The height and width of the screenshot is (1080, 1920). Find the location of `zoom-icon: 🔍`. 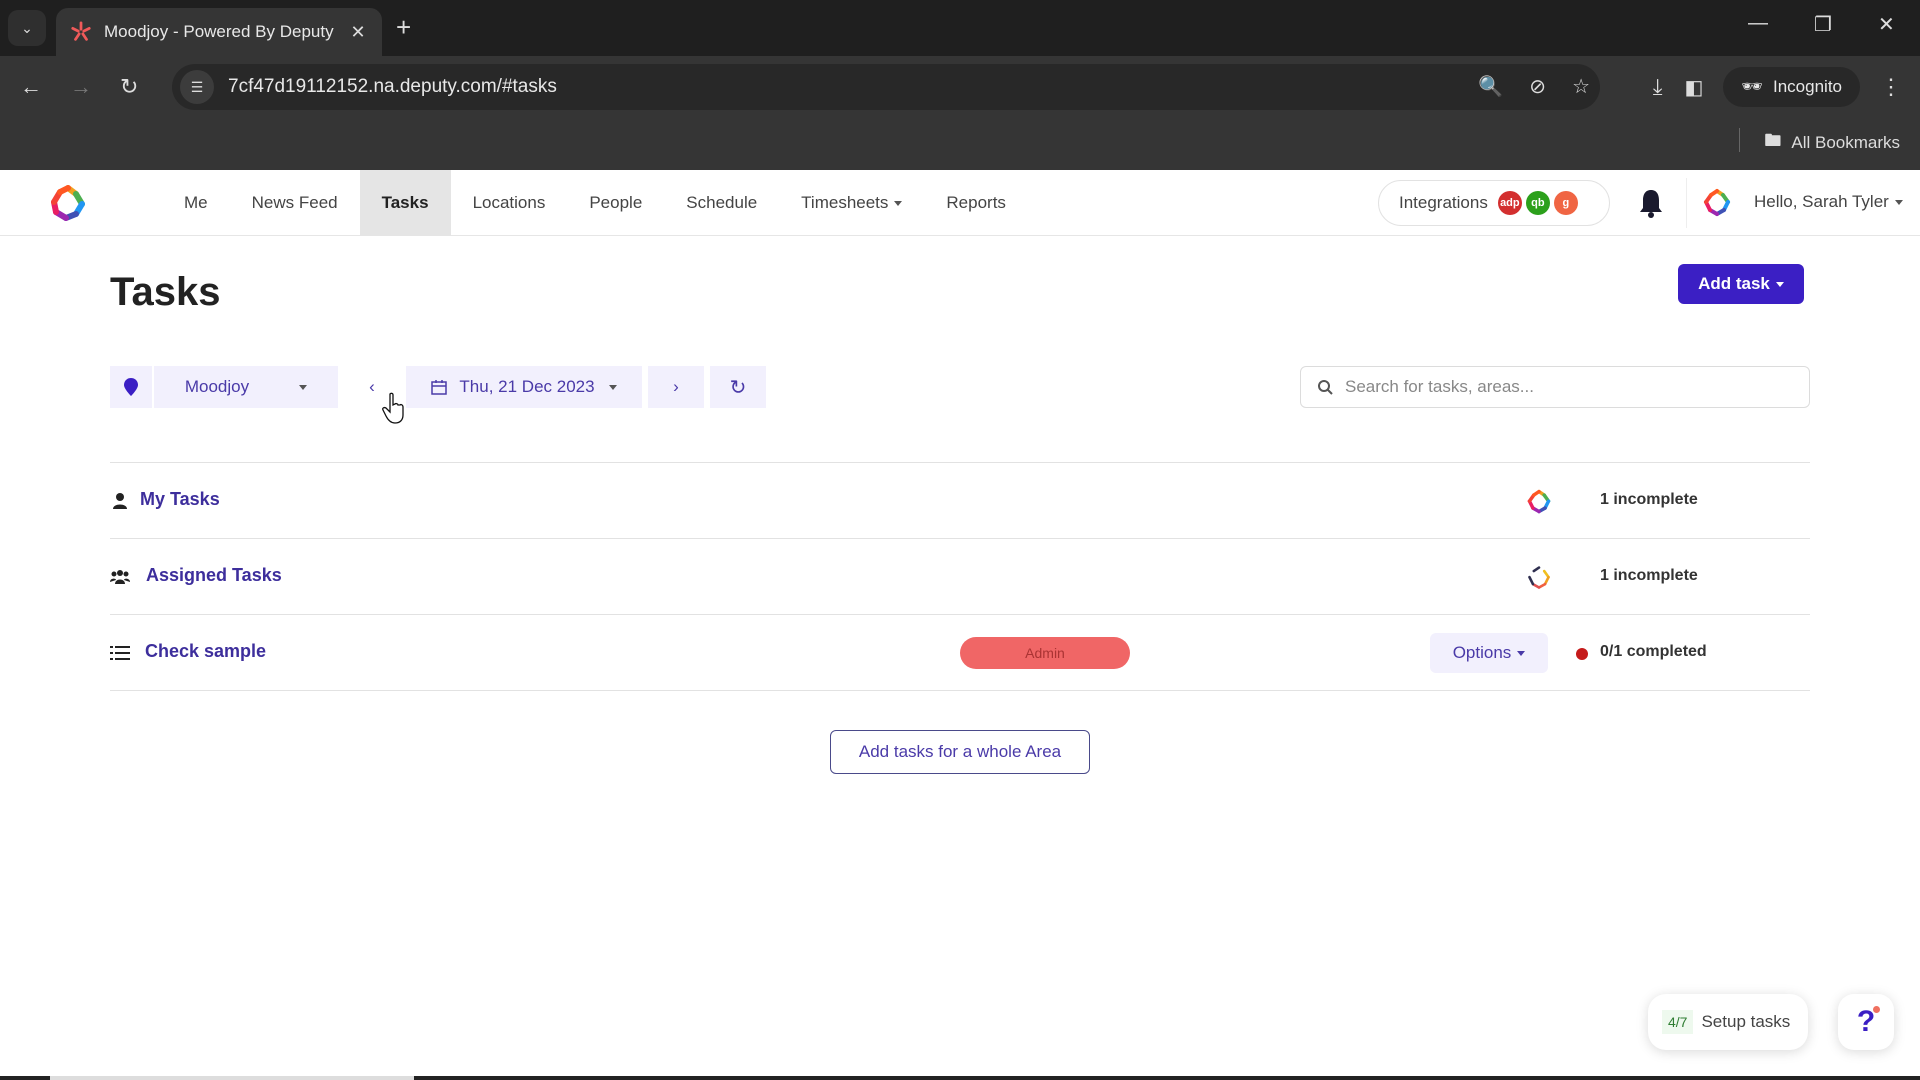

zoom-icon: 🔍 is located at coordinates (1490, 86).